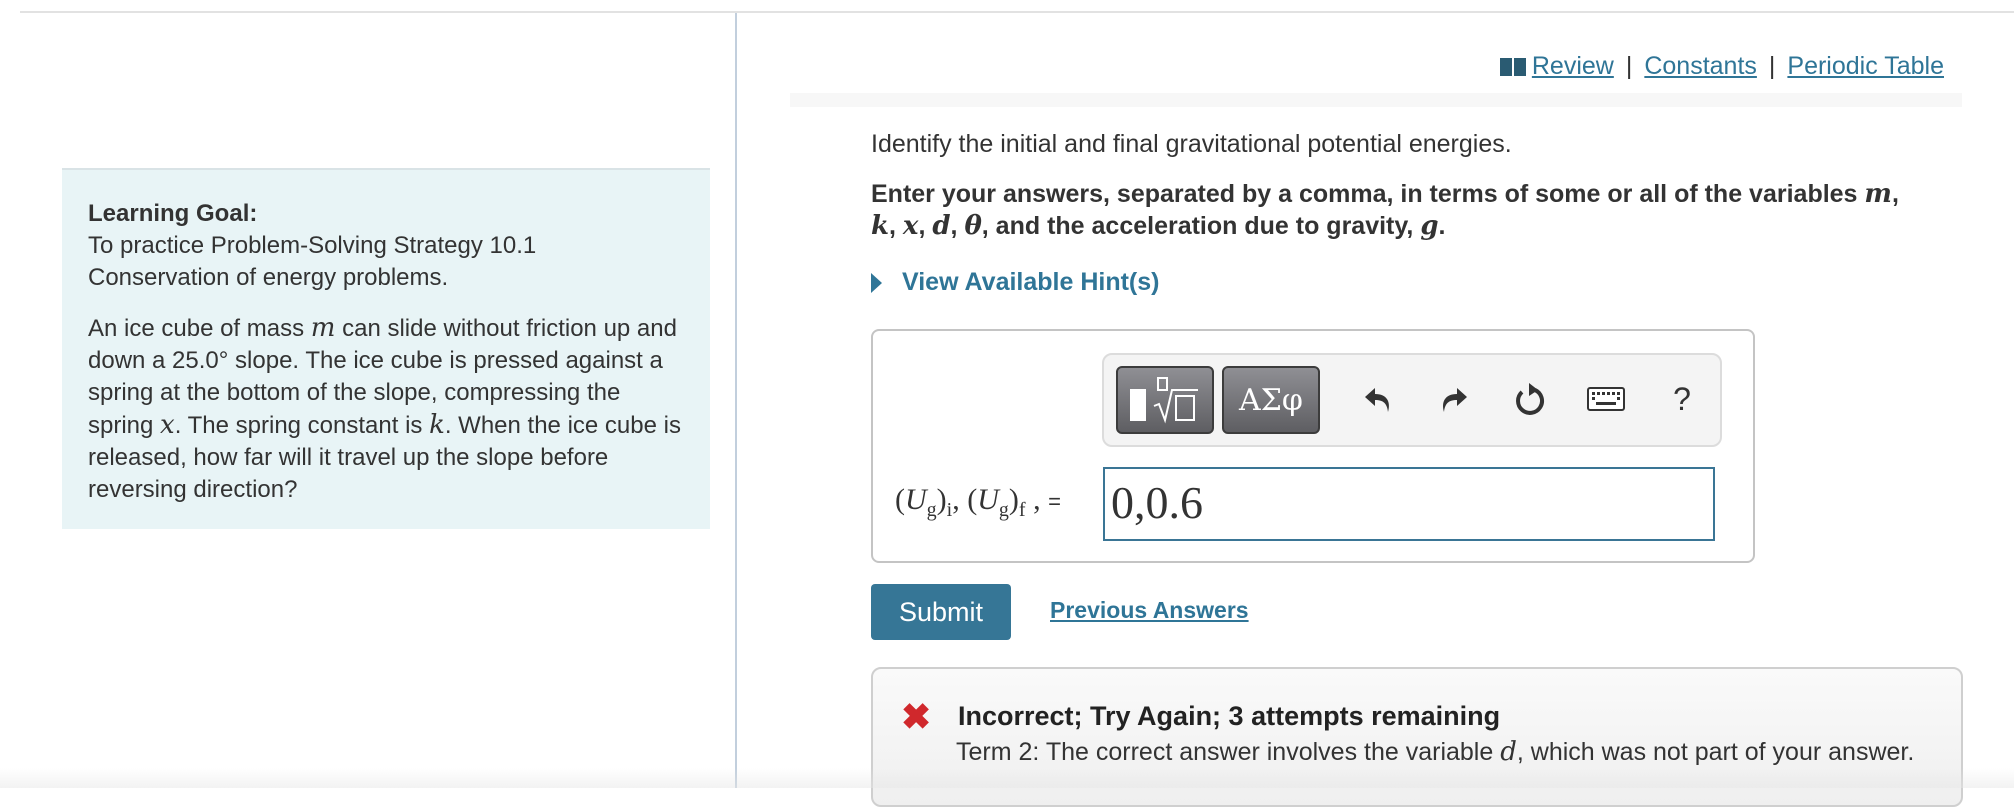  Describe the element at coordinates (1412, 400) in the screenshot. I see `math-toolbar: ΑΣφ ?` at that location.